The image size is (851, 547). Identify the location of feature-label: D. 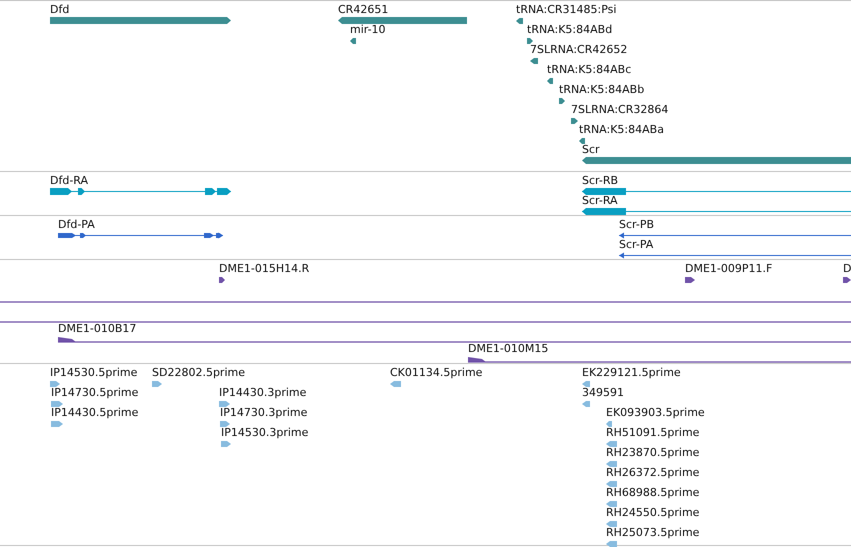
(847, 268).